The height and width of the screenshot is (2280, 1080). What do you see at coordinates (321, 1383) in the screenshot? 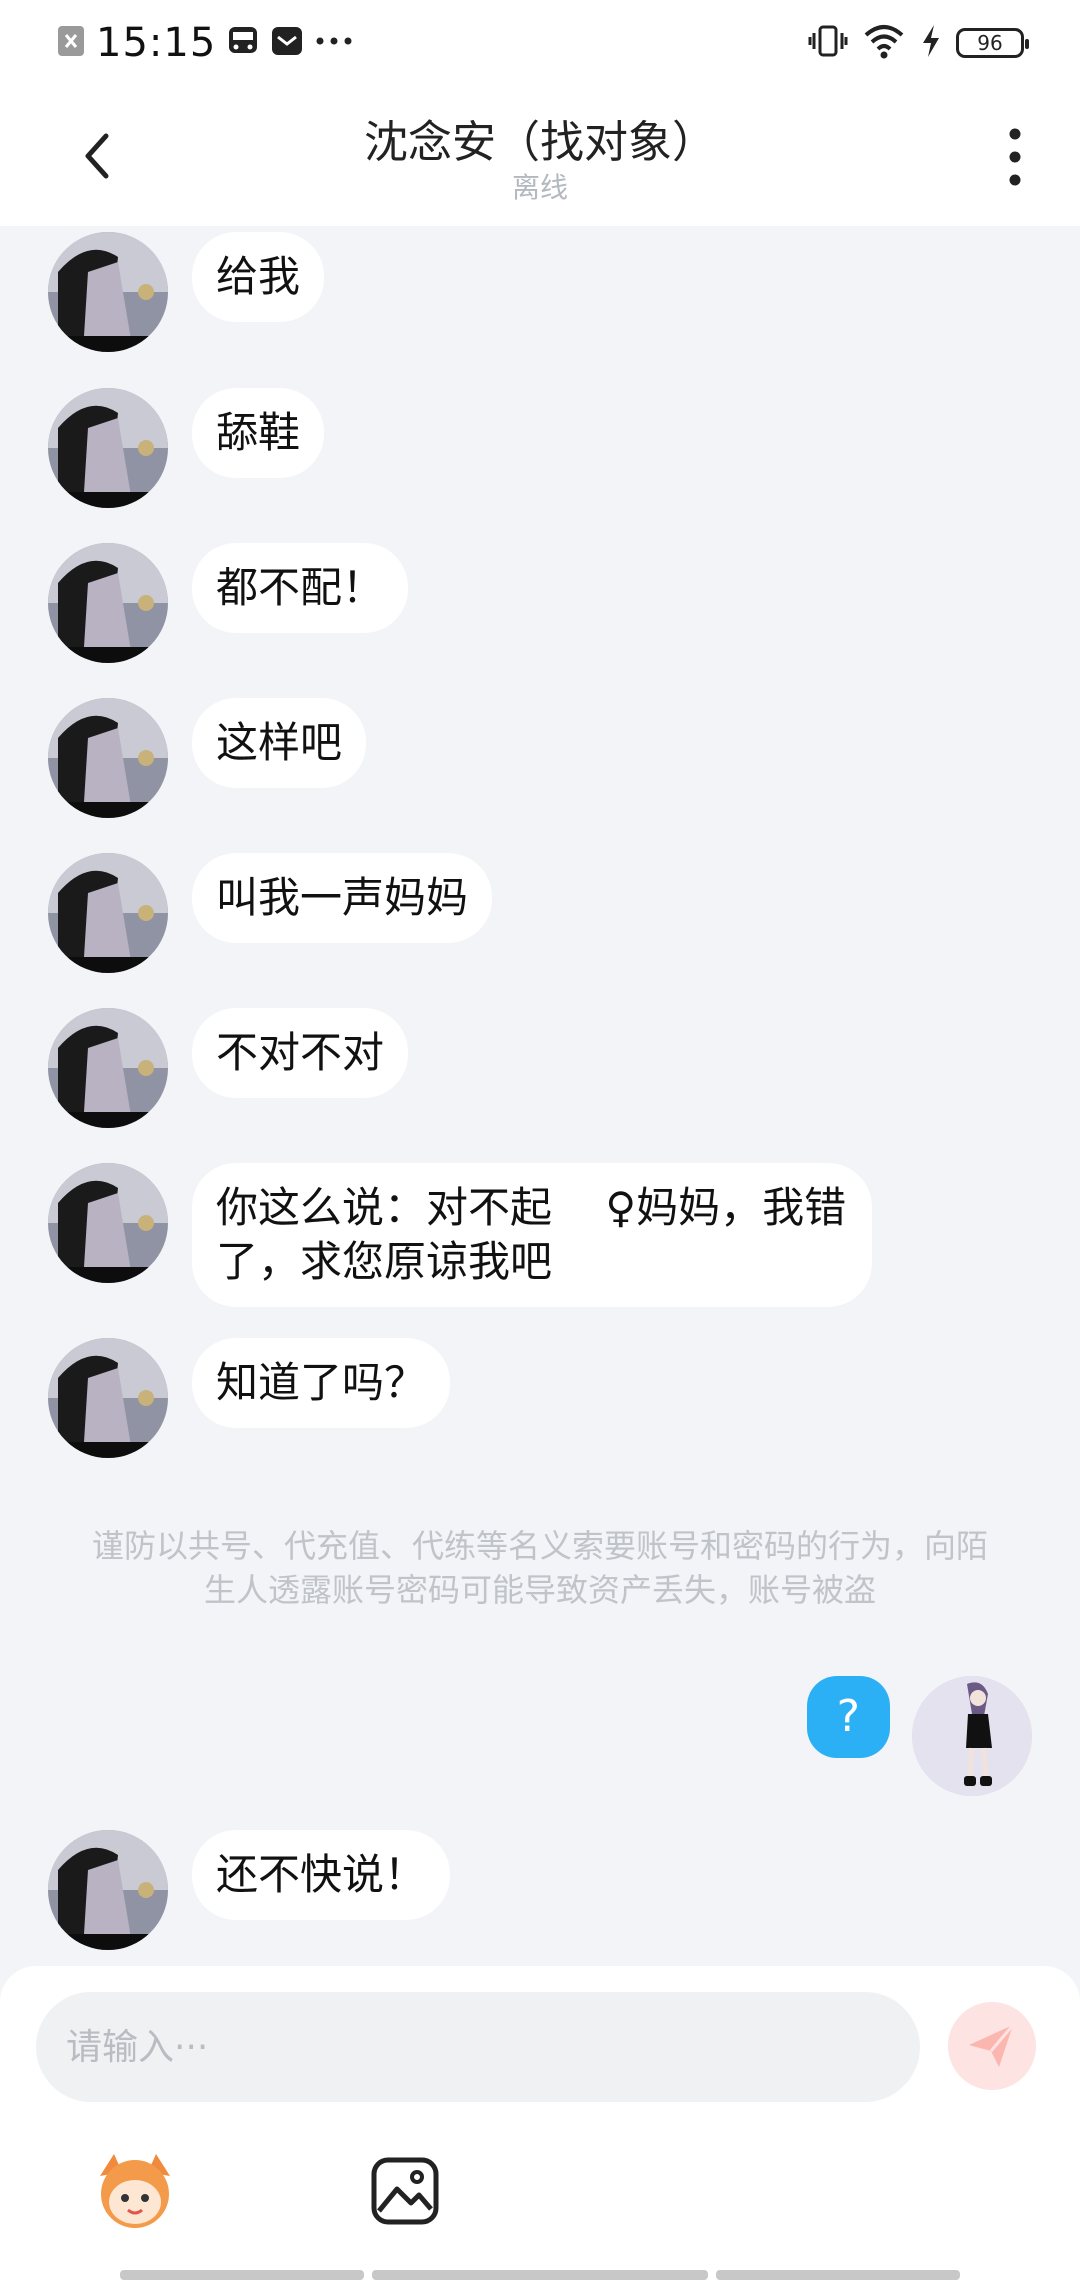
I see `message-bubble: 知道了吗？` at bounding box center [321, 1383].